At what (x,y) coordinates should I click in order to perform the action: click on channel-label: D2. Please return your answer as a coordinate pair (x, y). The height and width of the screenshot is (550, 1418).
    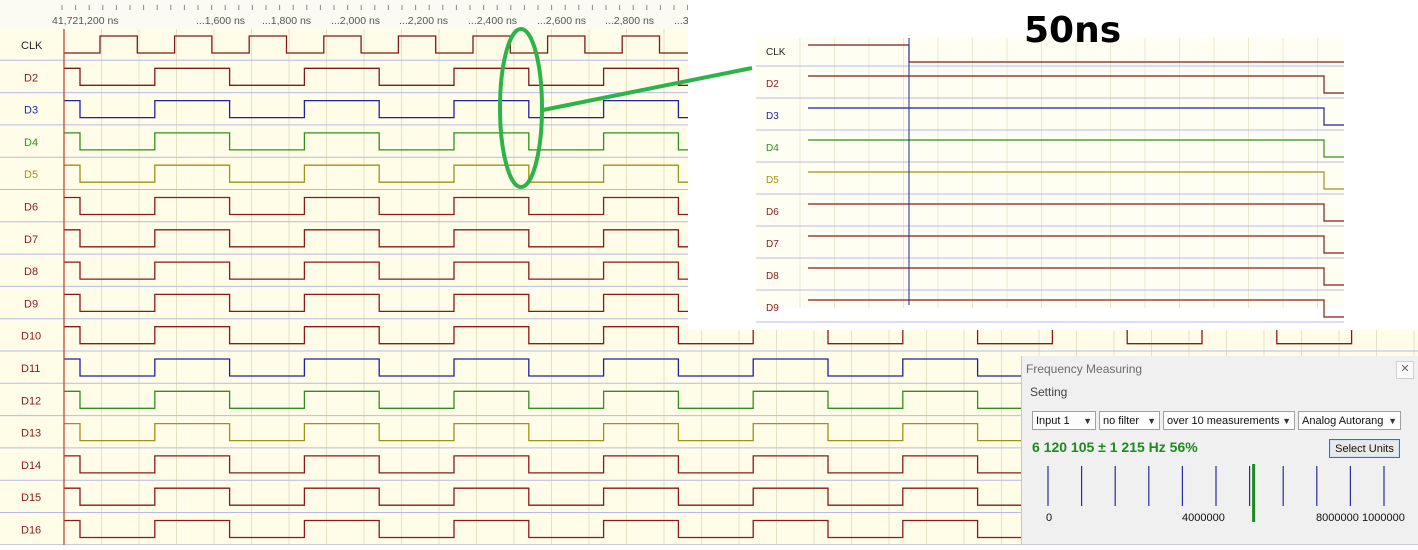
    Looking at the image, I should click on (31, 78).